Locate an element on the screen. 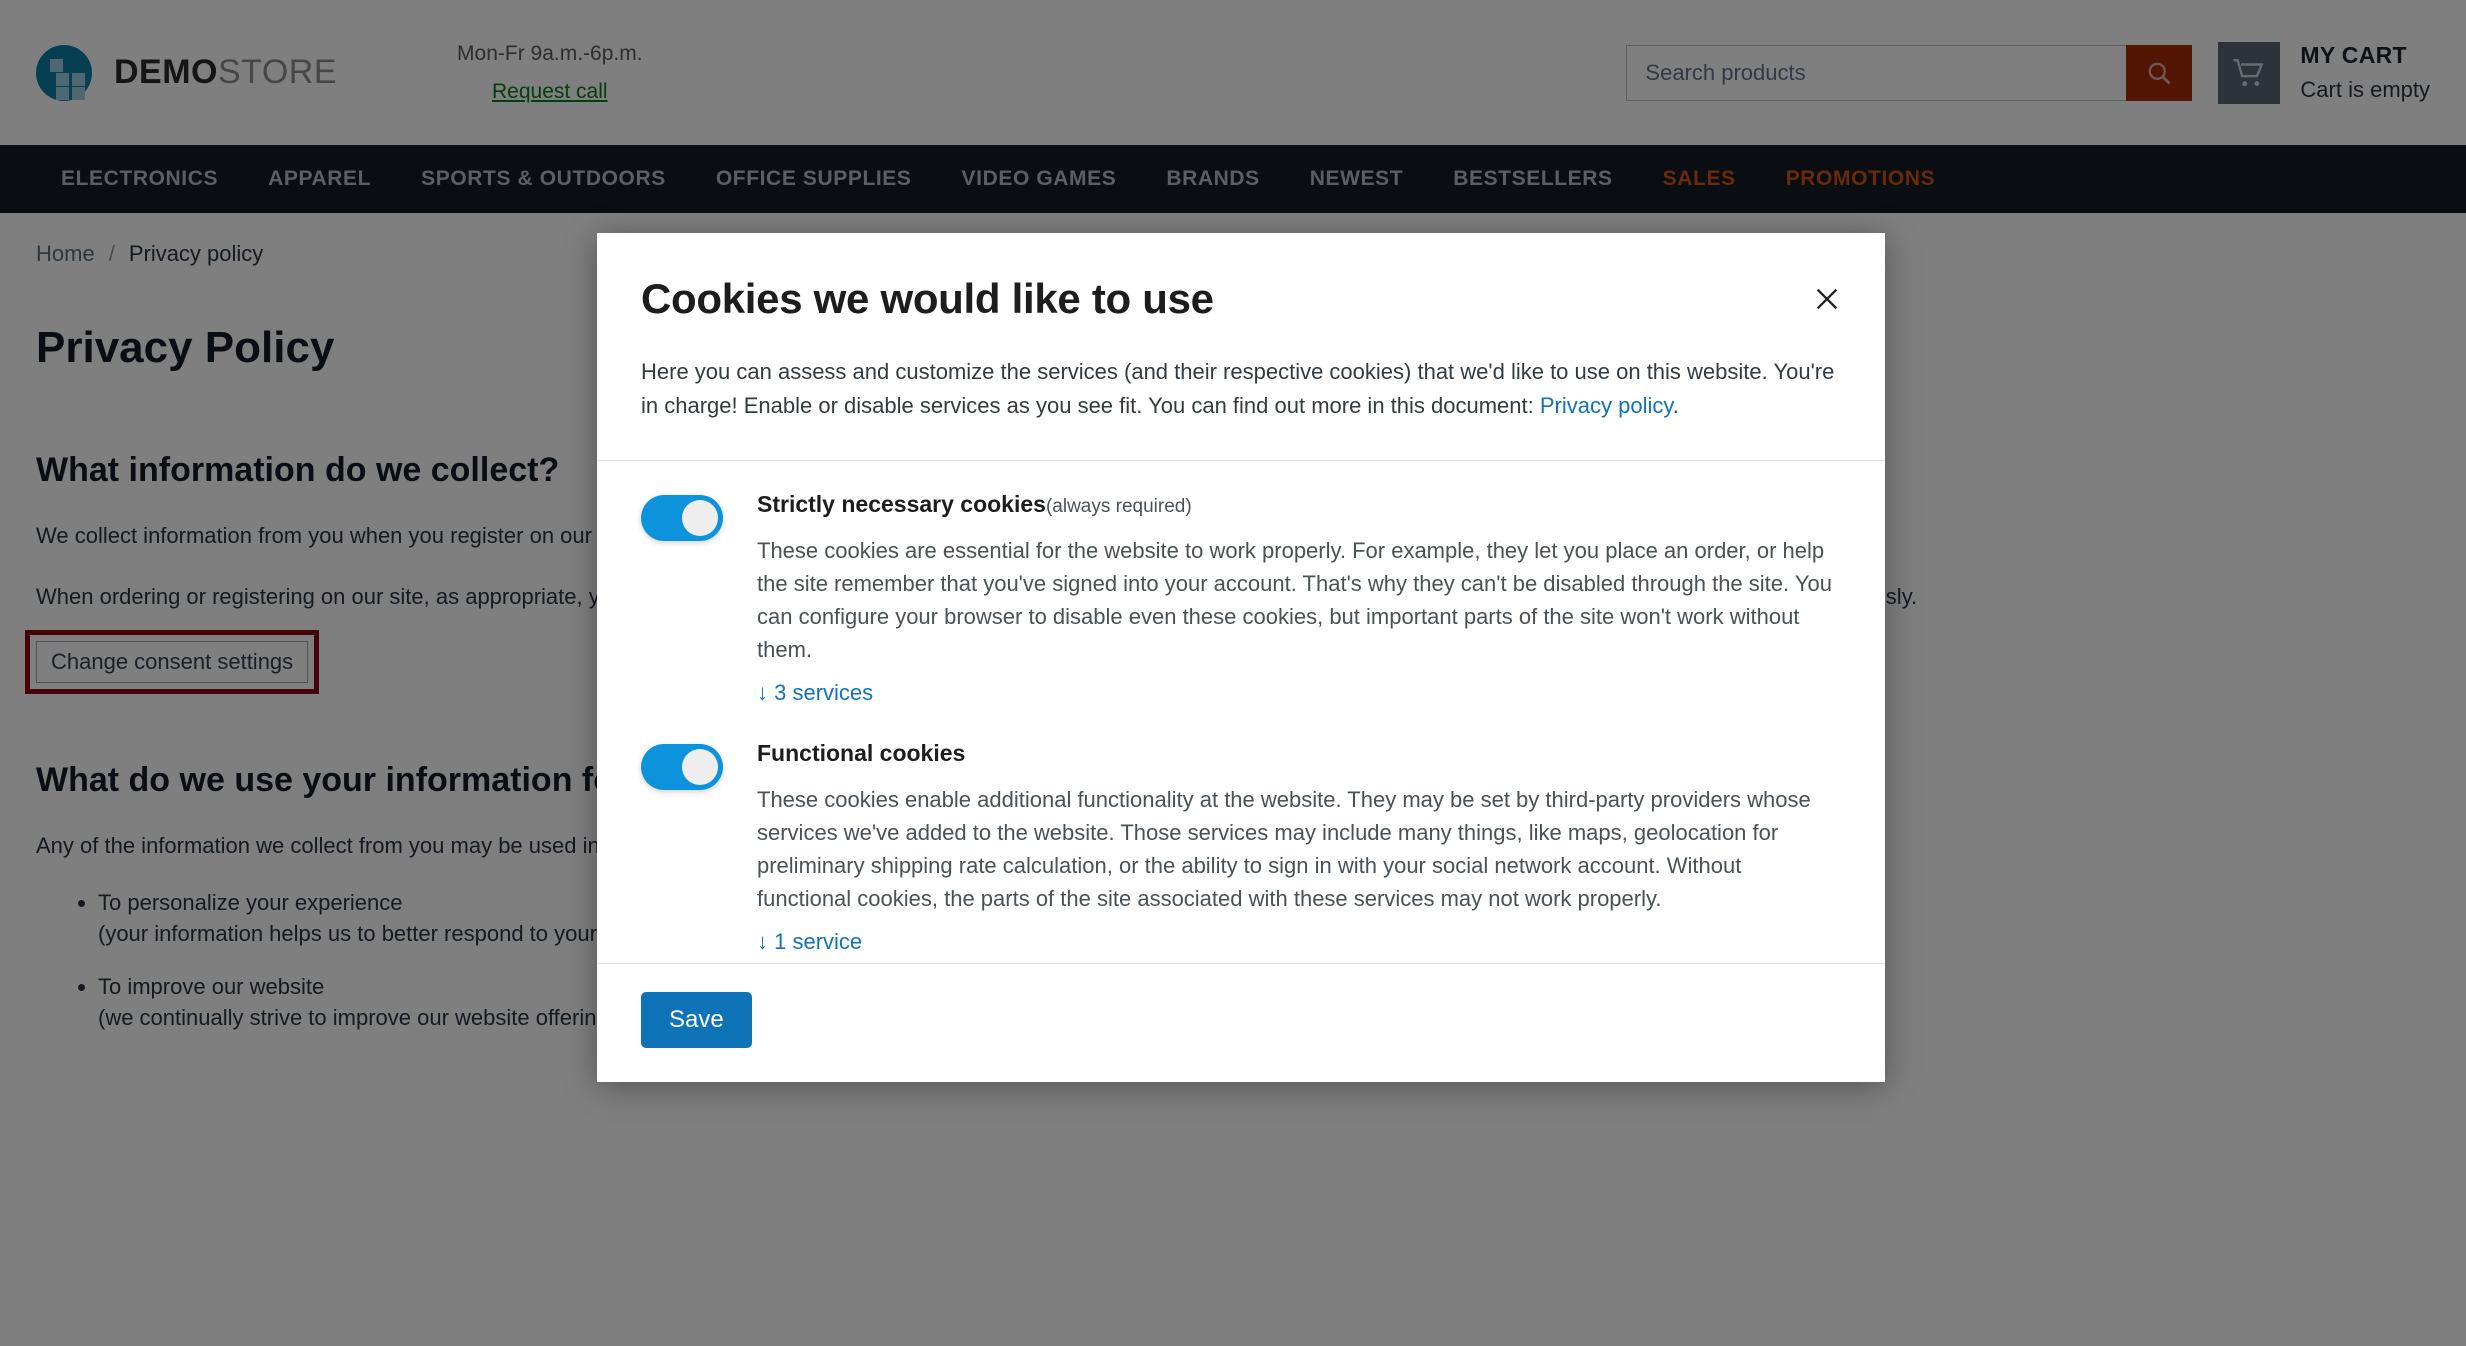 The height and width of the screenshot is (1346, 2466). modal-close-button is located at coordinates (1827, 299).